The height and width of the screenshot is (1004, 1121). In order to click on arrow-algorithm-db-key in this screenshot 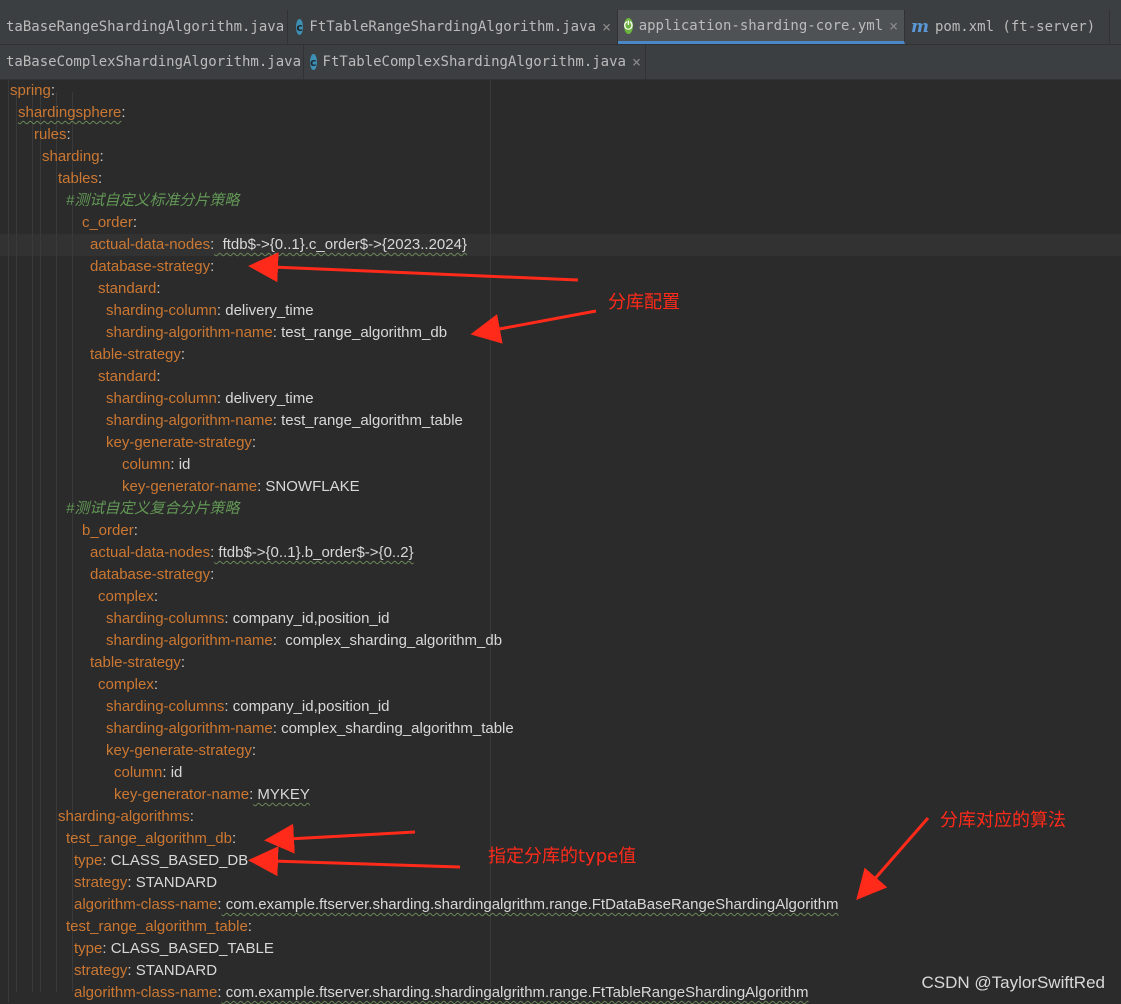, I will do `click(340, 838)`.